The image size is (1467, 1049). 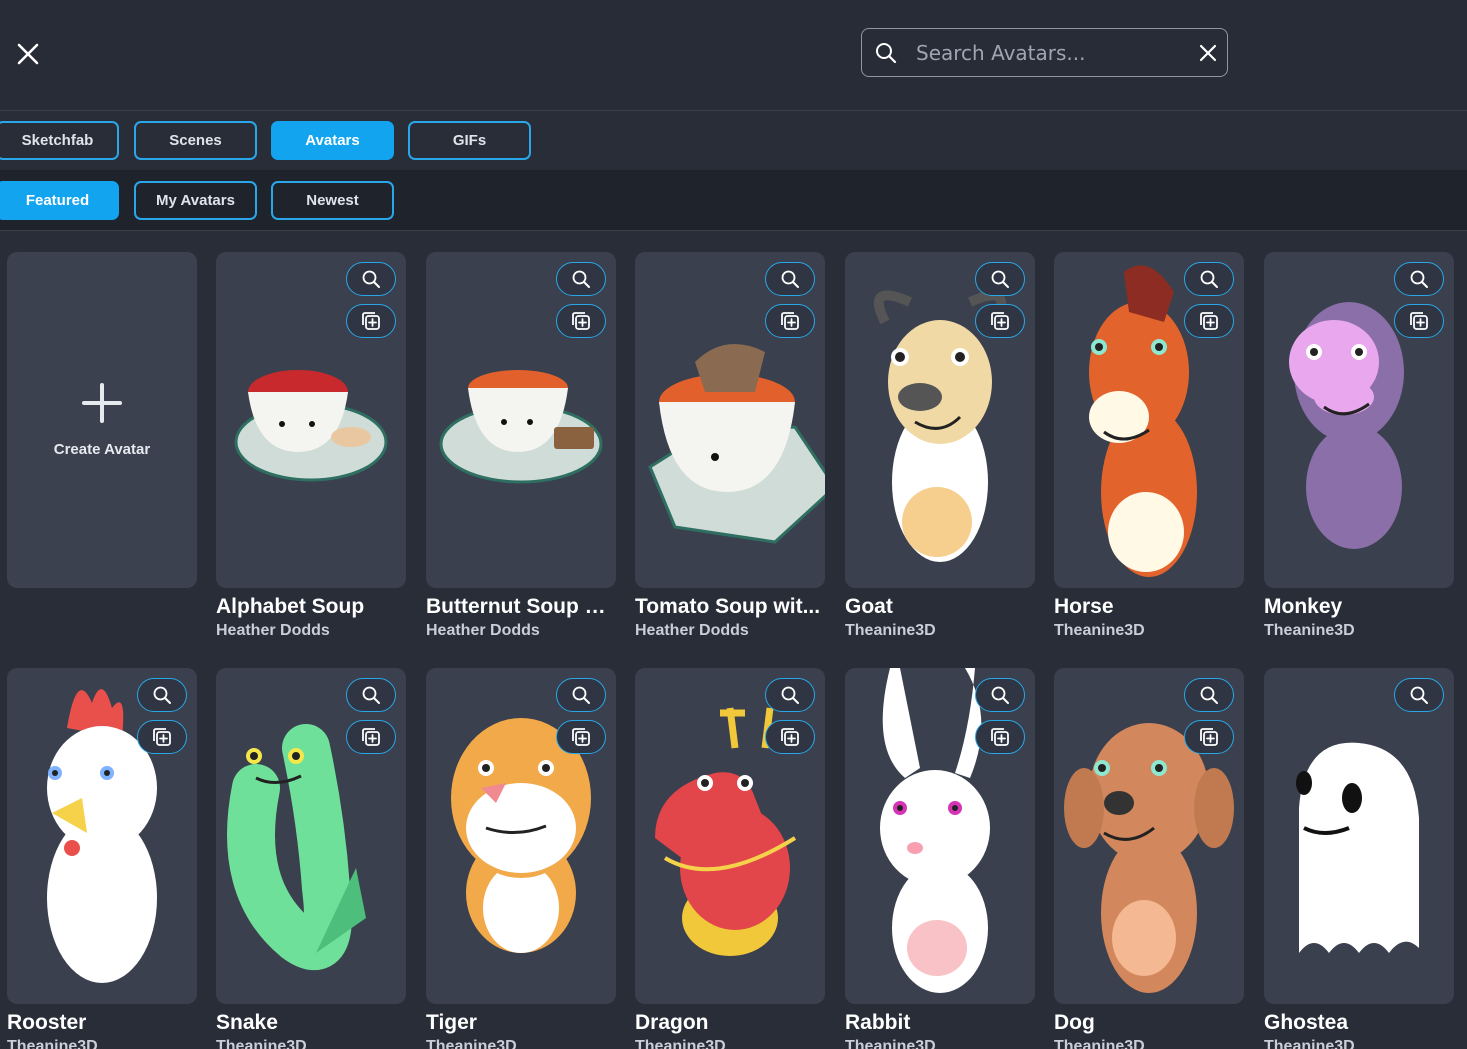 I want to click on avatar-card-dragon, so click(x=730, y=836).